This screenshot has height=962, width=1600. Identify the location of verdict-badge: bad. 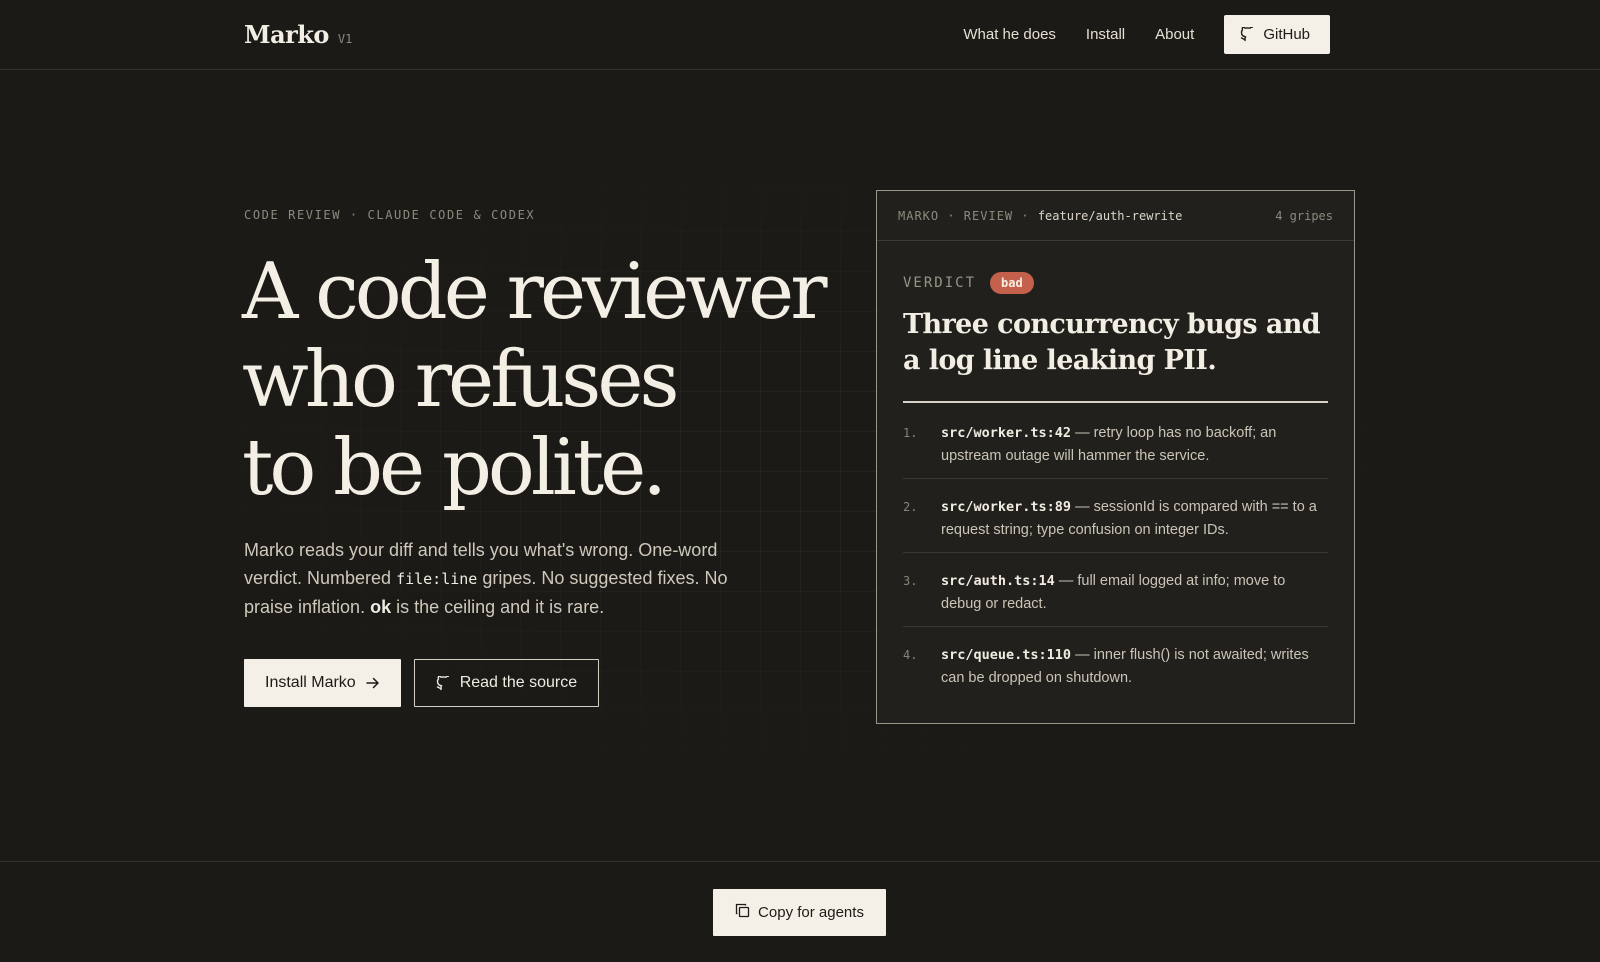
(1012, 283).